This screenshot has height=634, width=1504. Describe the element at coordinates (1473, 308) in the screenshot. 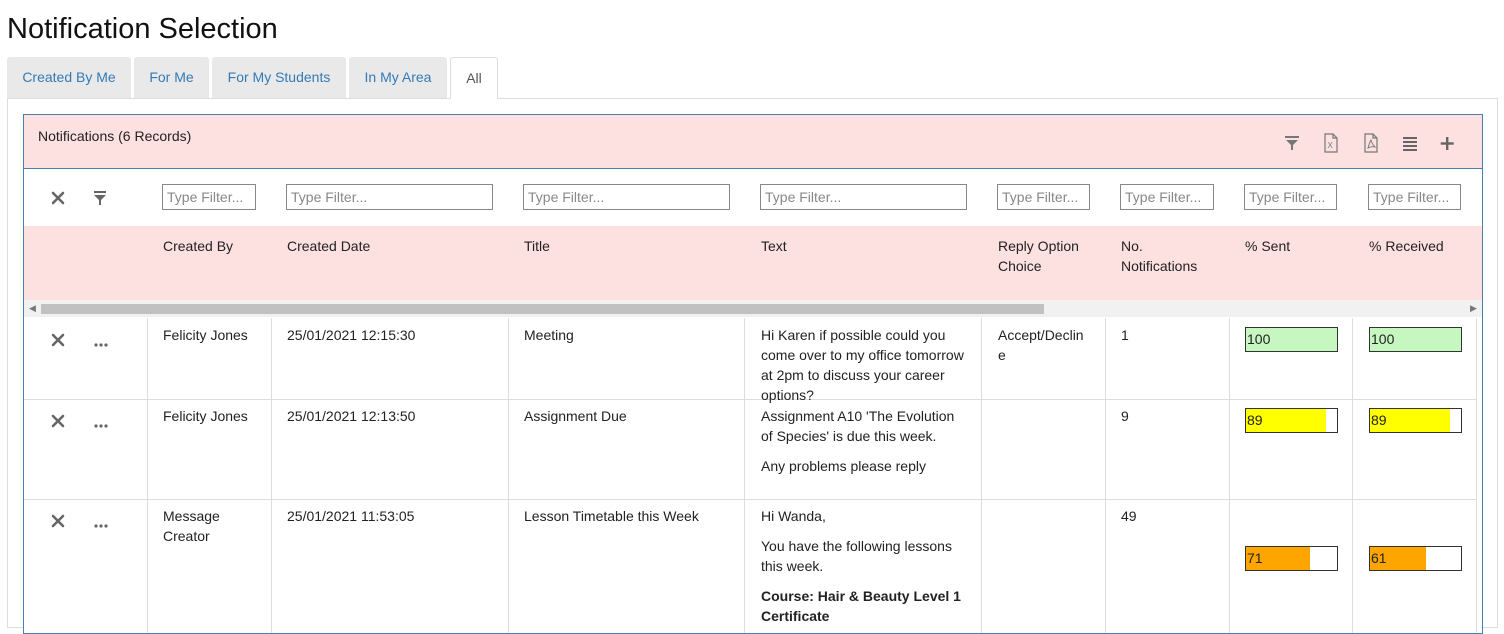

I see `scroll-right-icon: ▶` at that location.